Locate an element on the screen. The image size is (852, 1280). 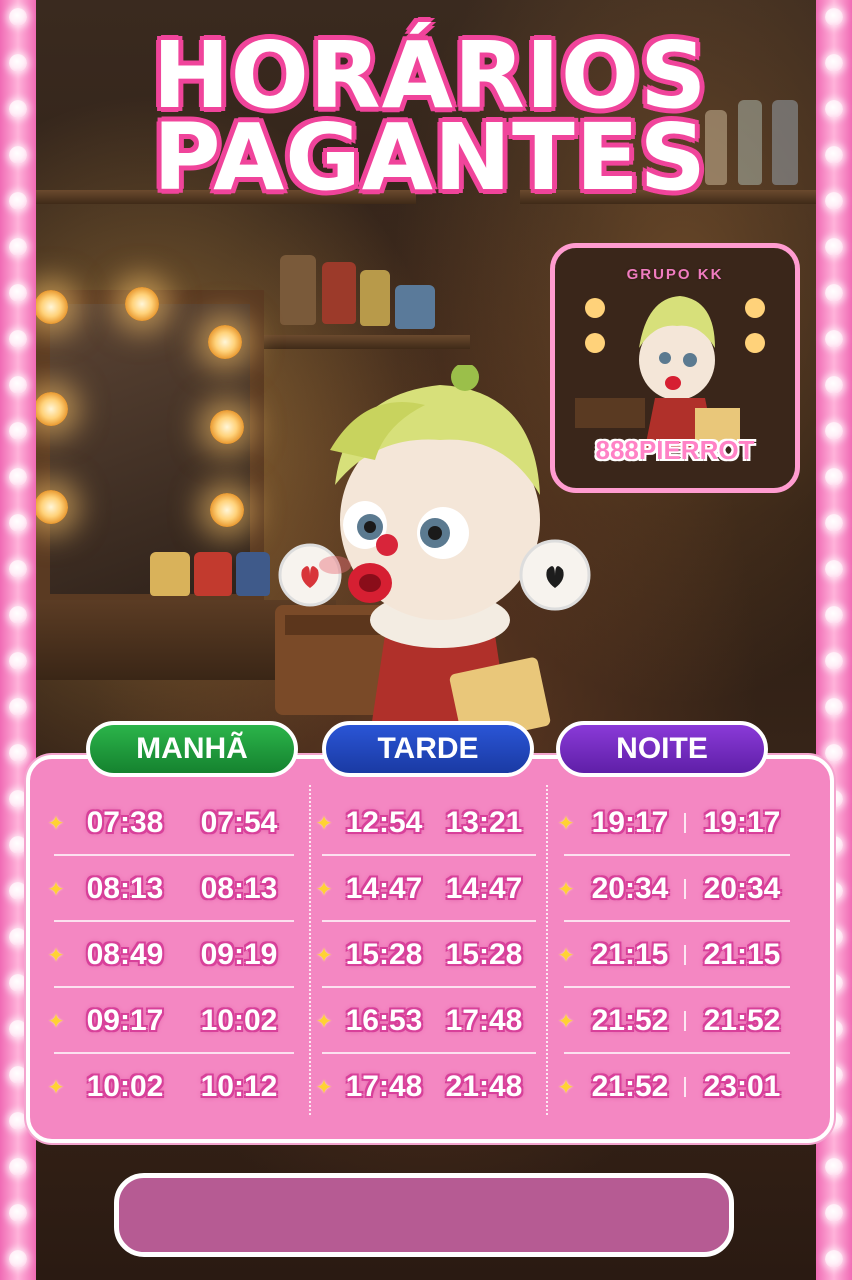
brand-logo-card: GRUPO KK 888PIERROT is located at coordinates (675, 368).